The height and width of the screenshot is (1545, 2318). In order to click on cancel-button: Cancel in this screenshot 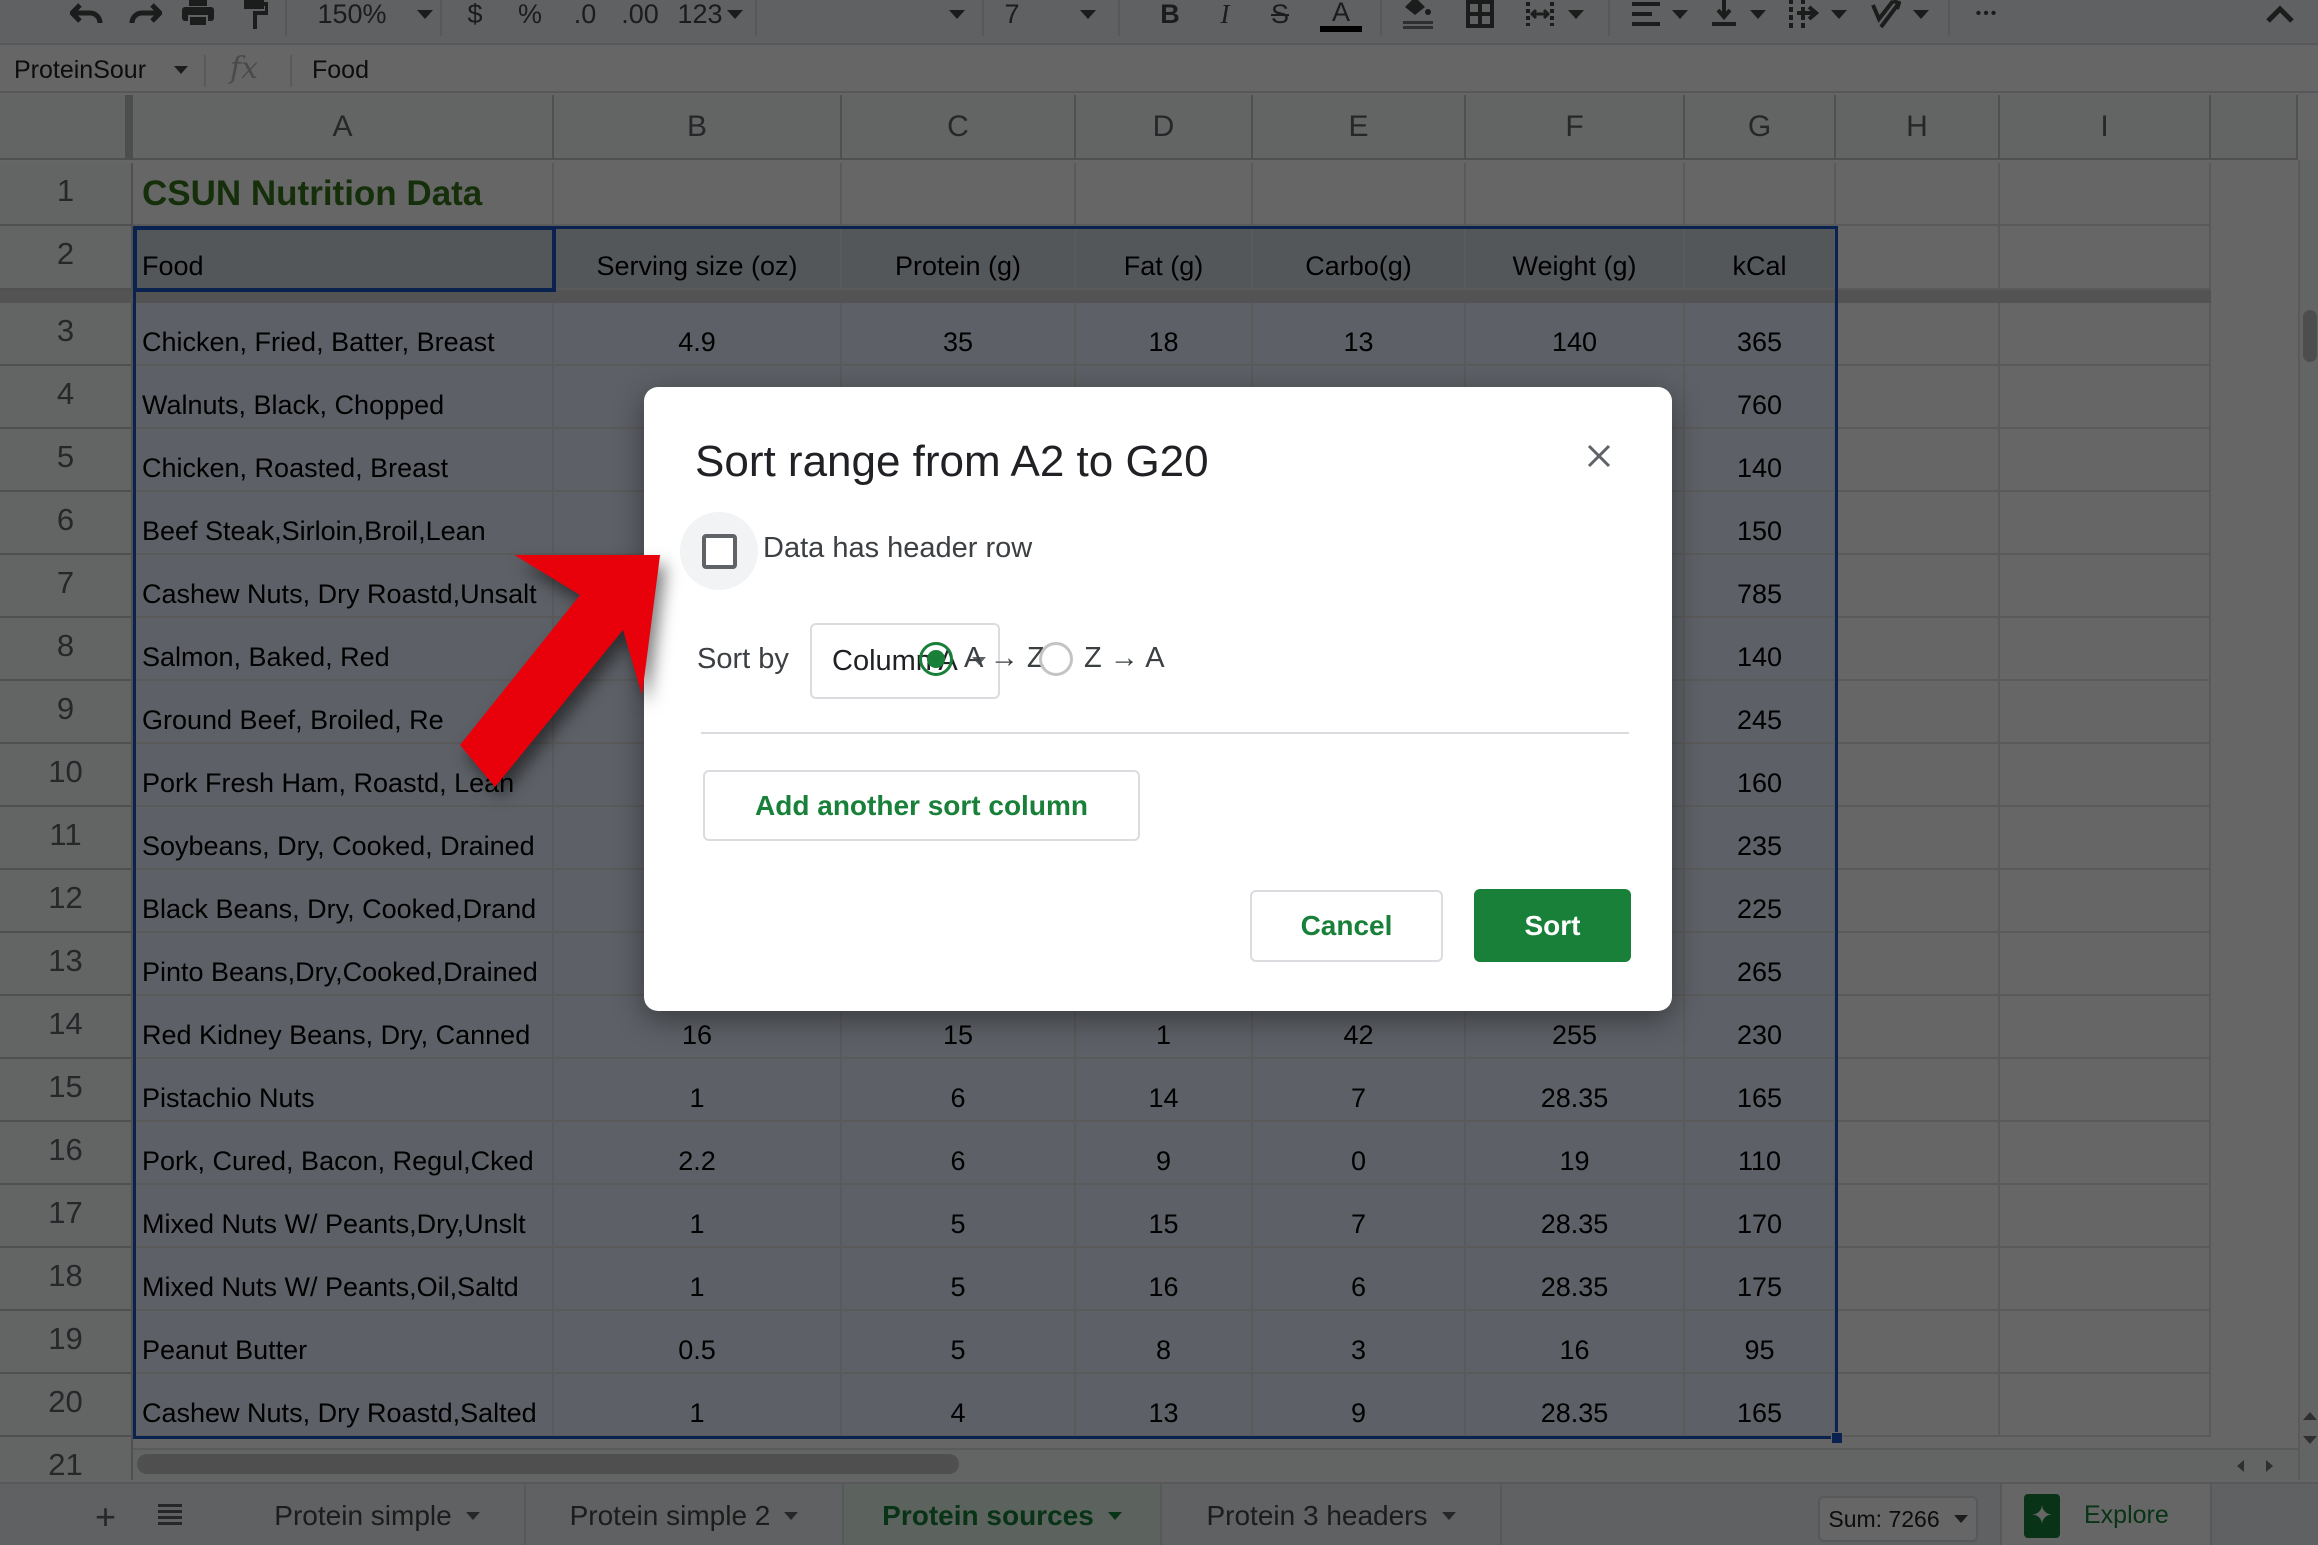, I will do `click(1346, 926)`.